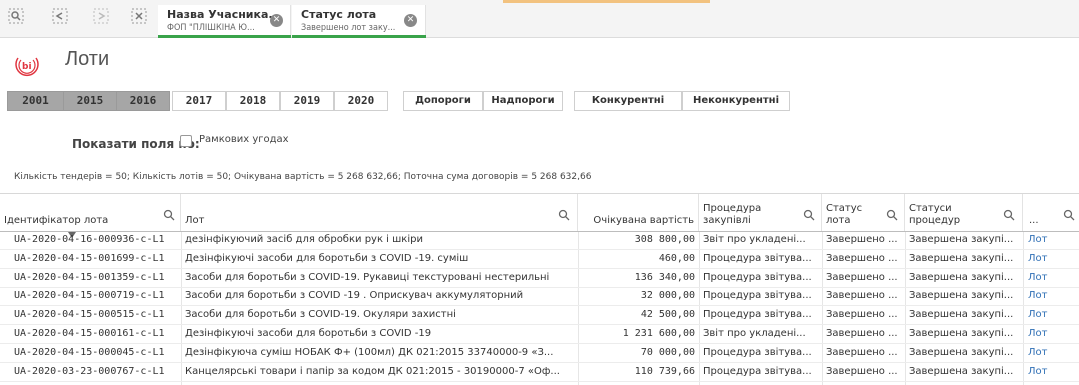 The height and width of the screenshot is (385, 1079). I want to click on cell-expected-value: 110 739,66, so click(664, 371).